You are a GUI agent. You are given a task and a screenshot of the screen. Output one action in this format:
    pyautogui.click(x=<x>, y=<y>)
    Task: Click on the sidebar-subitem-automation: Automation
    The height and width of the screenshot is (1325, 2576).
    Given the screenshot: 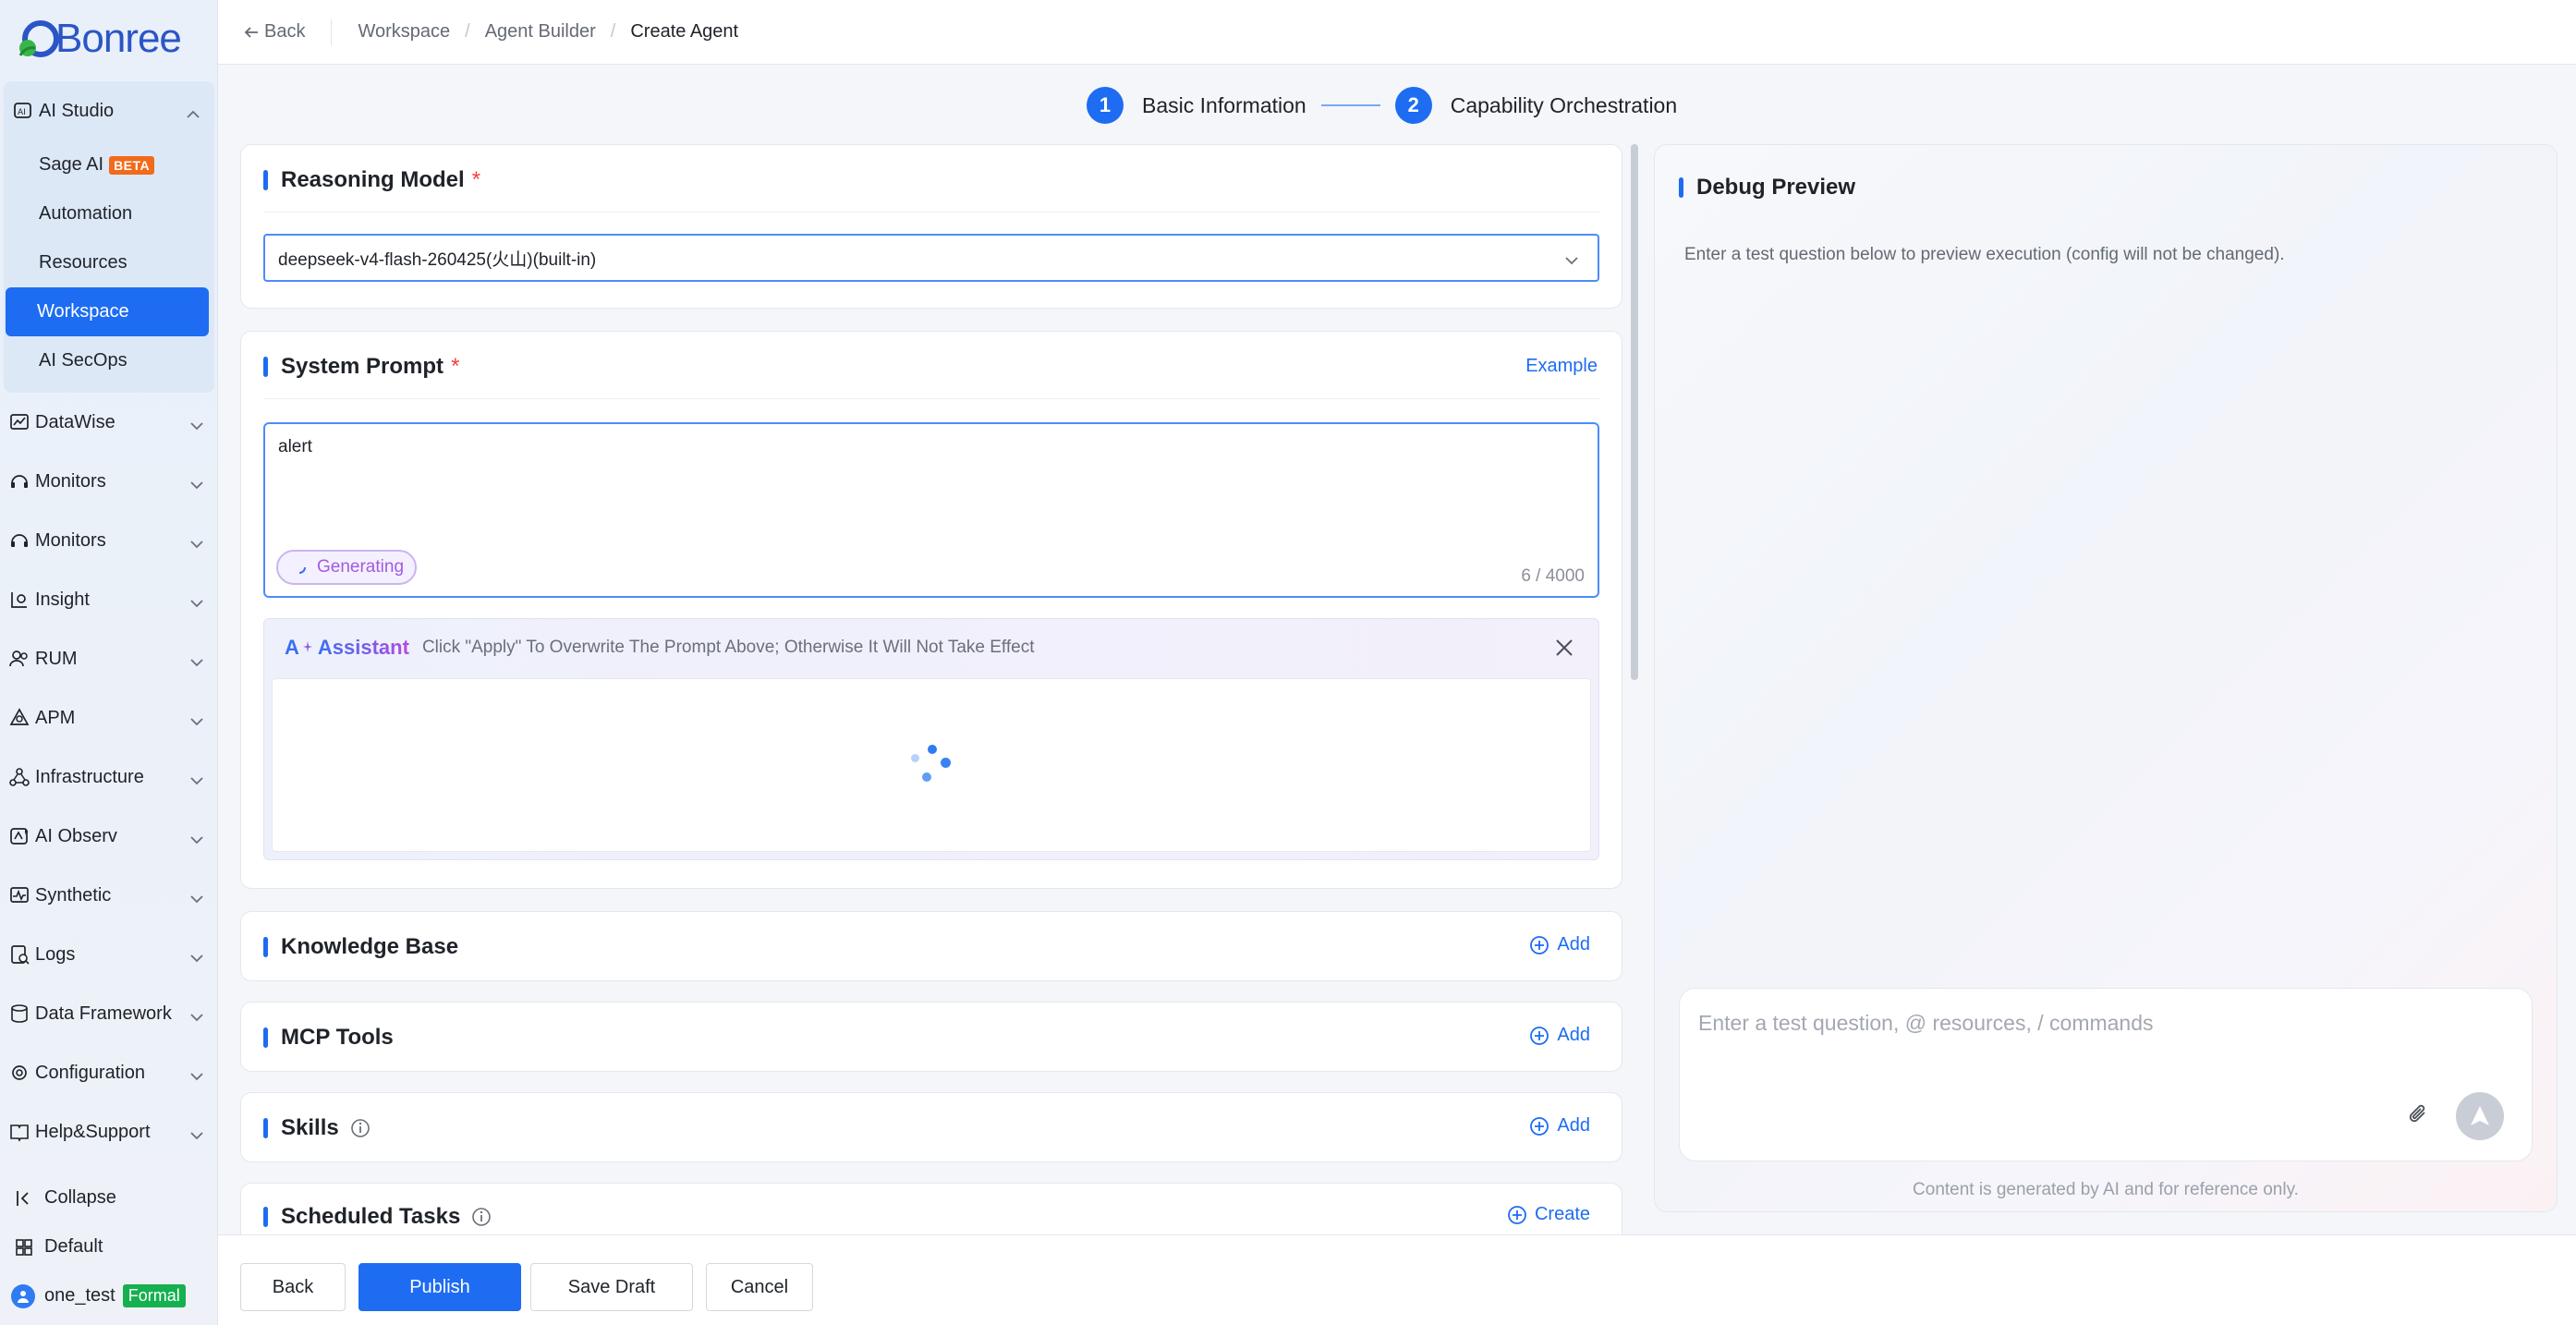 What is the action you would take?
    pyautogui.click(x=109, y=213)
    